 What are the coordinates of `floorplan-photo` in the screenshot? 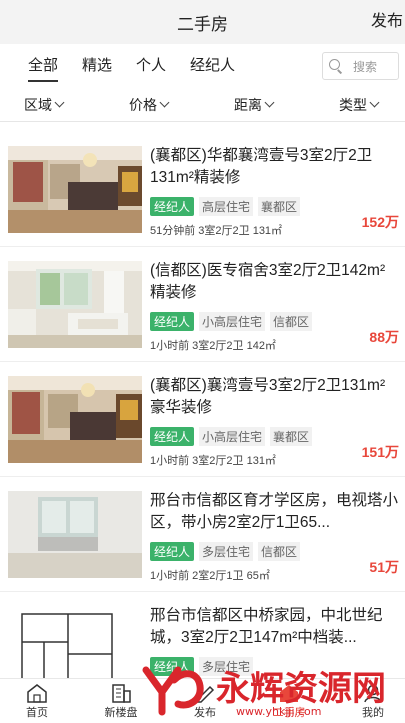 It's located at (75, 642).